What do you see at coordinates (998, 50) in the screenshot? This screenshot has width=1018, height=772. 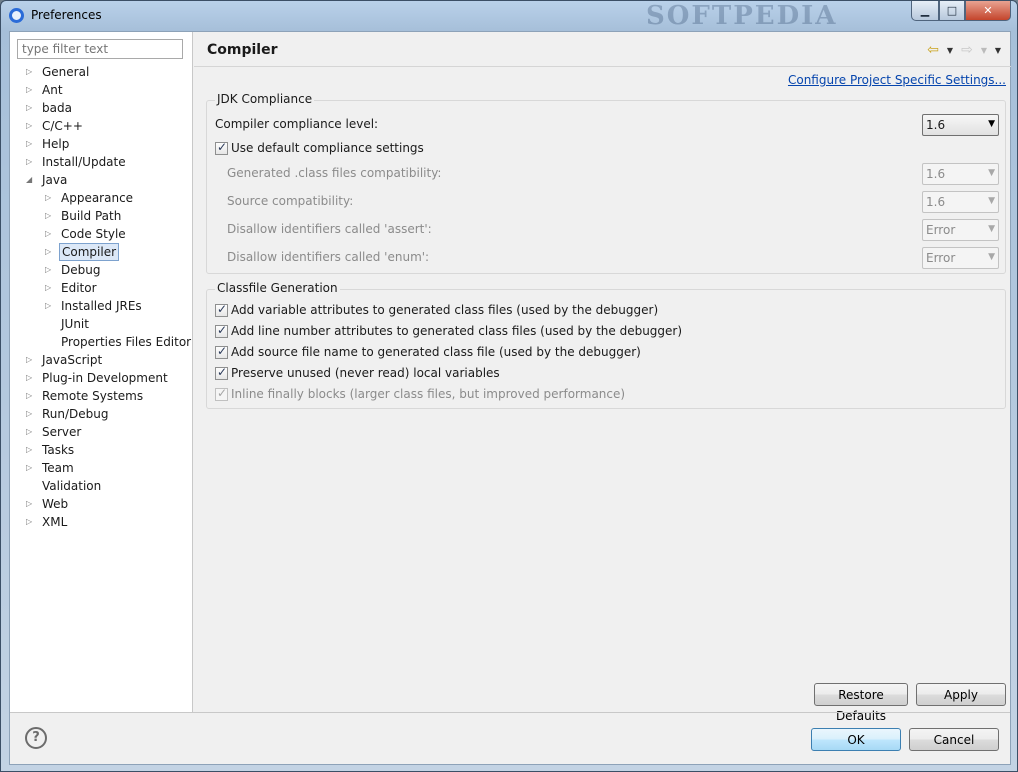 I see `view-menu-icon: ▼` at bounding box center [998, 50].